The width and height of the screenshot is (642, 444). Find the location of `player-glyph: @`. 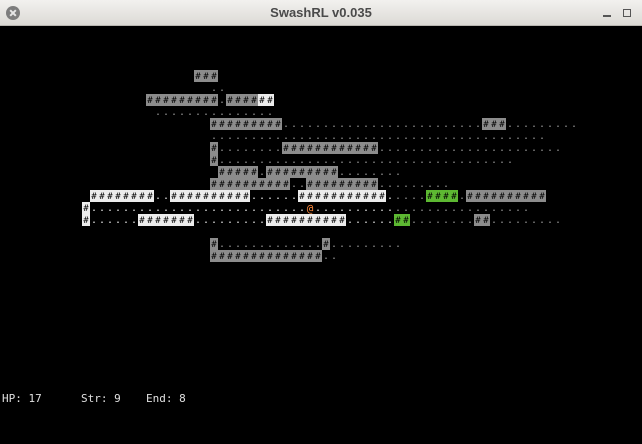

player-glyph: @ is located at coordinates (310, 208).